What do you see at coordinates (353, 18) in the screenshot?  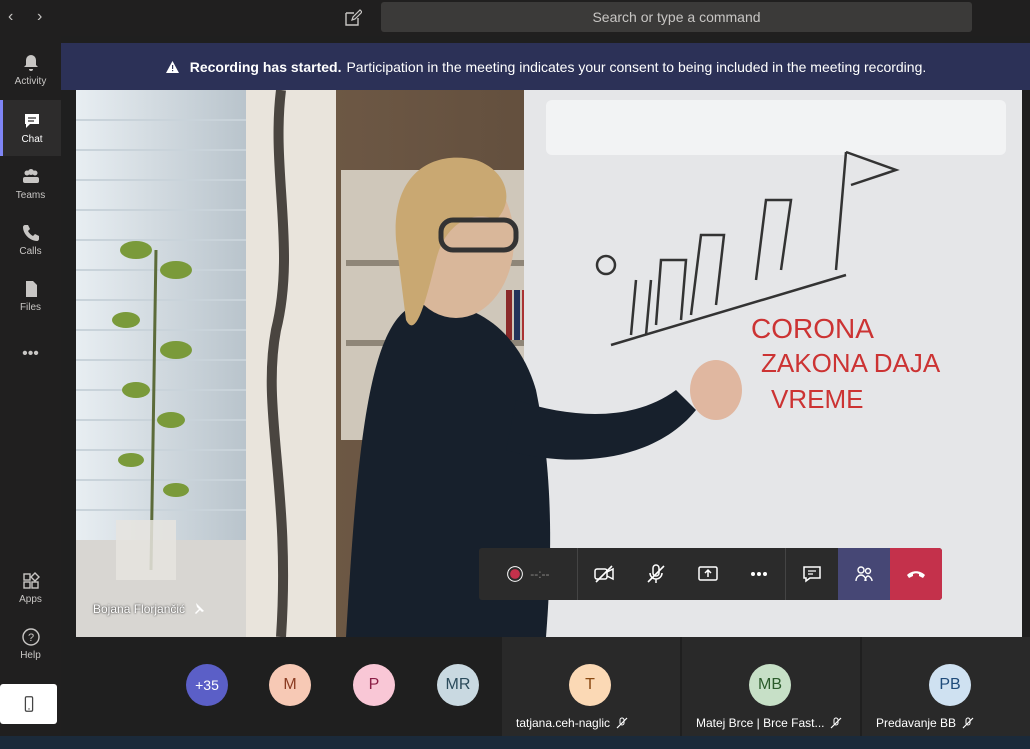 I see `compose-icon` at bounding box center [353, 18].